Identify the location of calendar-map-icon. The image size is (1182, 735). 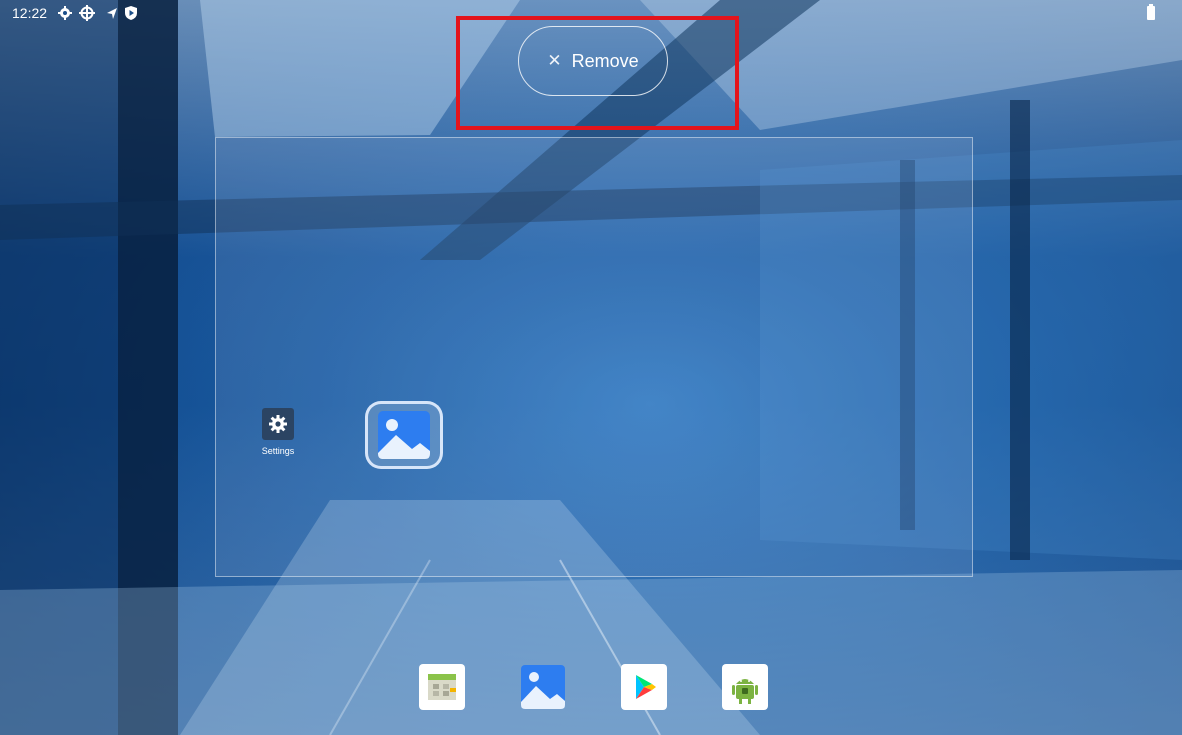
(442, 687).